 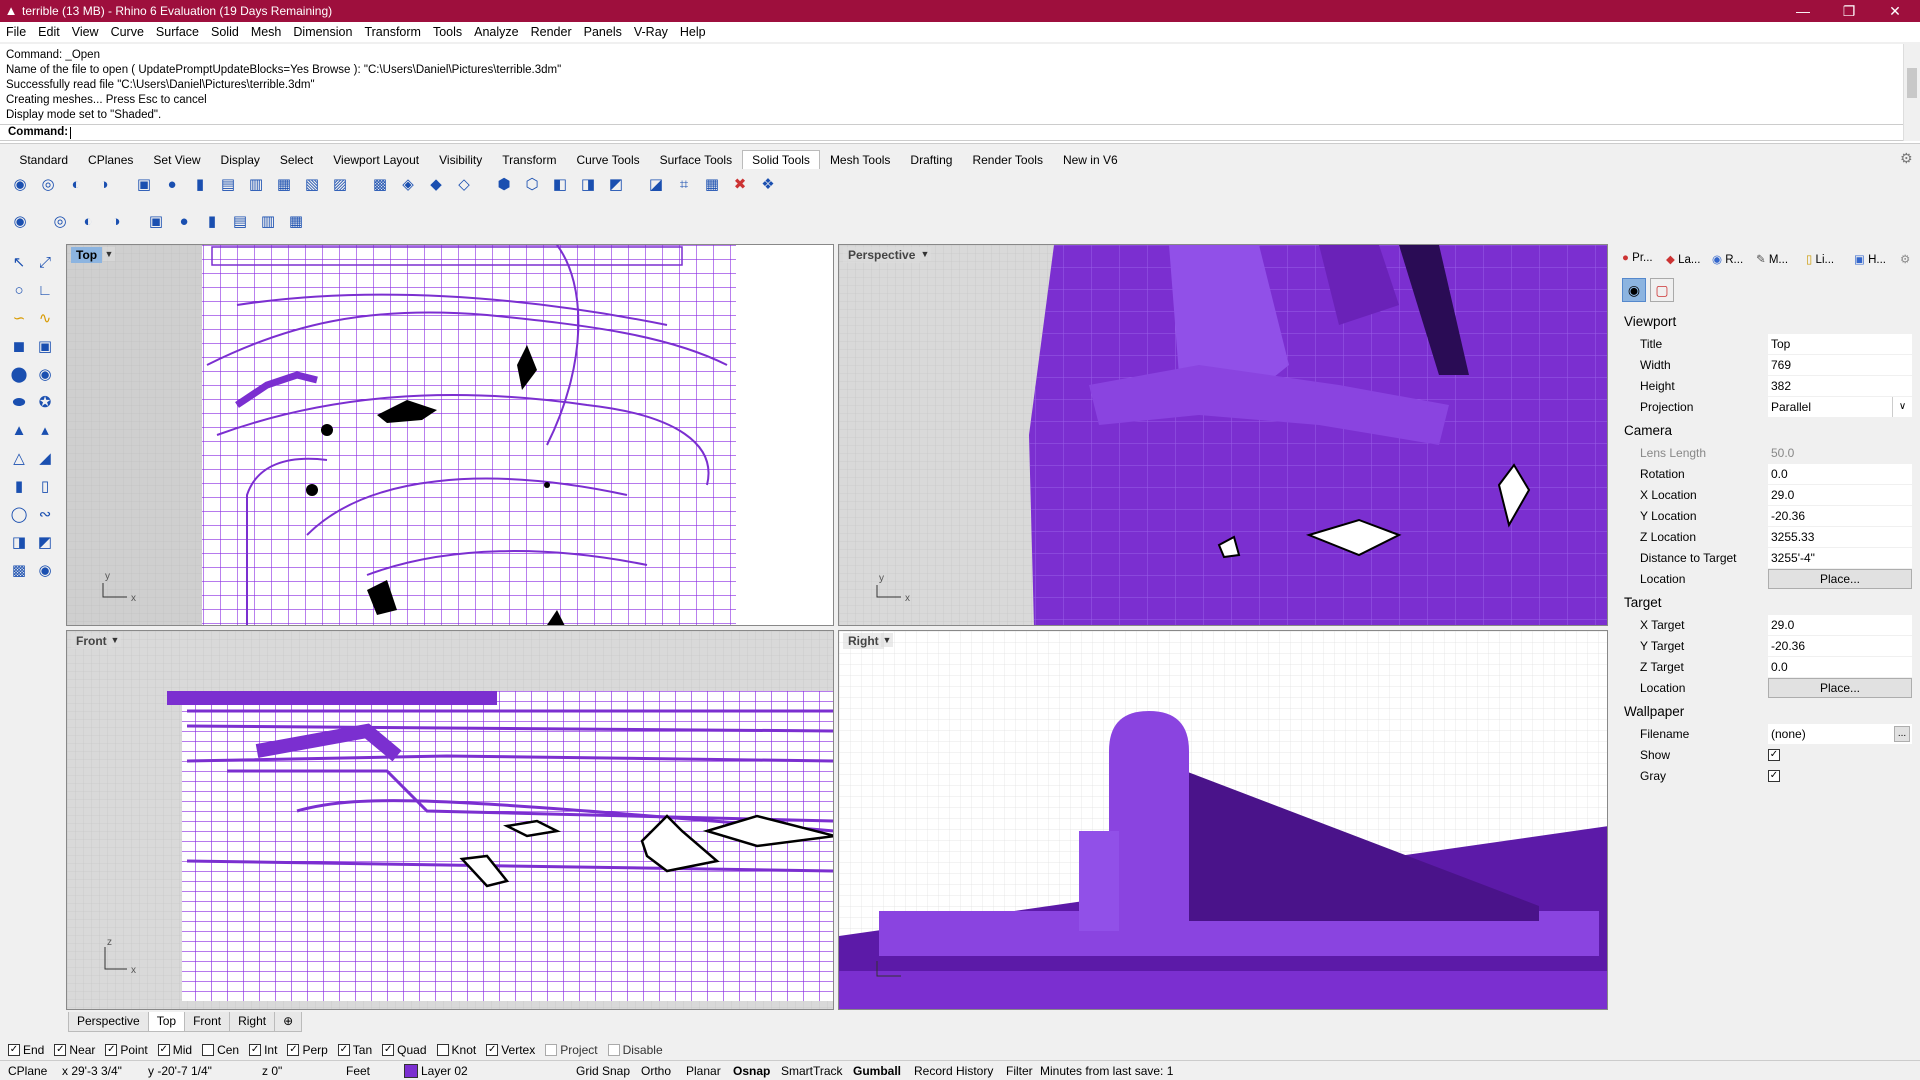 What do you see at coordinates (510, 1050) in the screenshot?
I see `osnap-vertex: ✓ Vertex` at bounding box center [510, 1050].